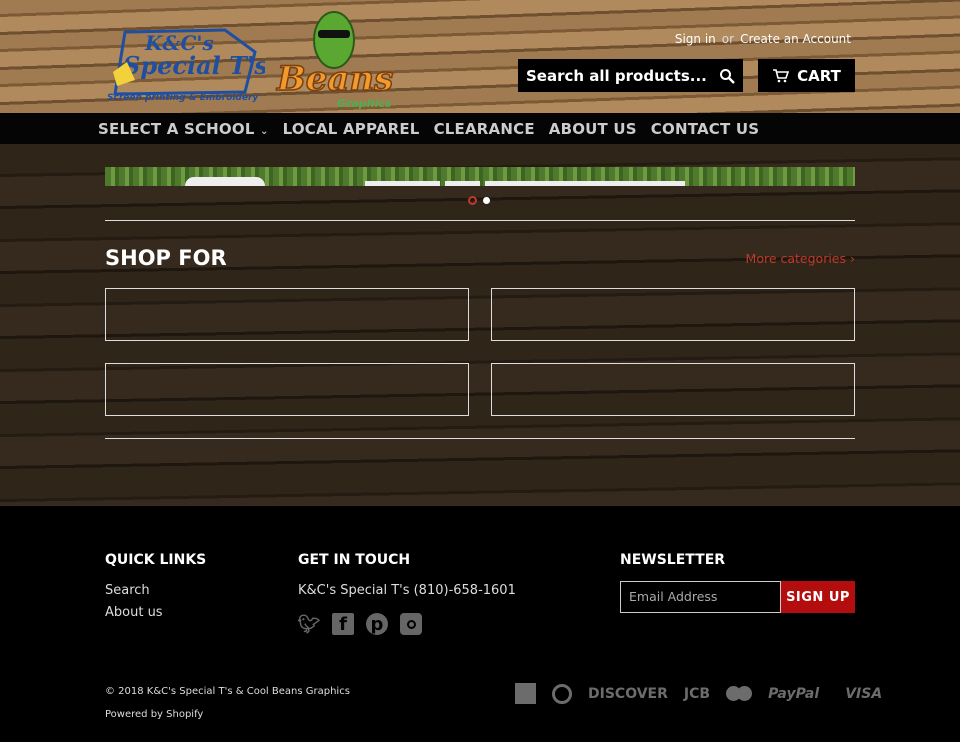 The height and width of the screenshot is (742, 960). I want to click on pinterest-icon: p, so click(377, 624).